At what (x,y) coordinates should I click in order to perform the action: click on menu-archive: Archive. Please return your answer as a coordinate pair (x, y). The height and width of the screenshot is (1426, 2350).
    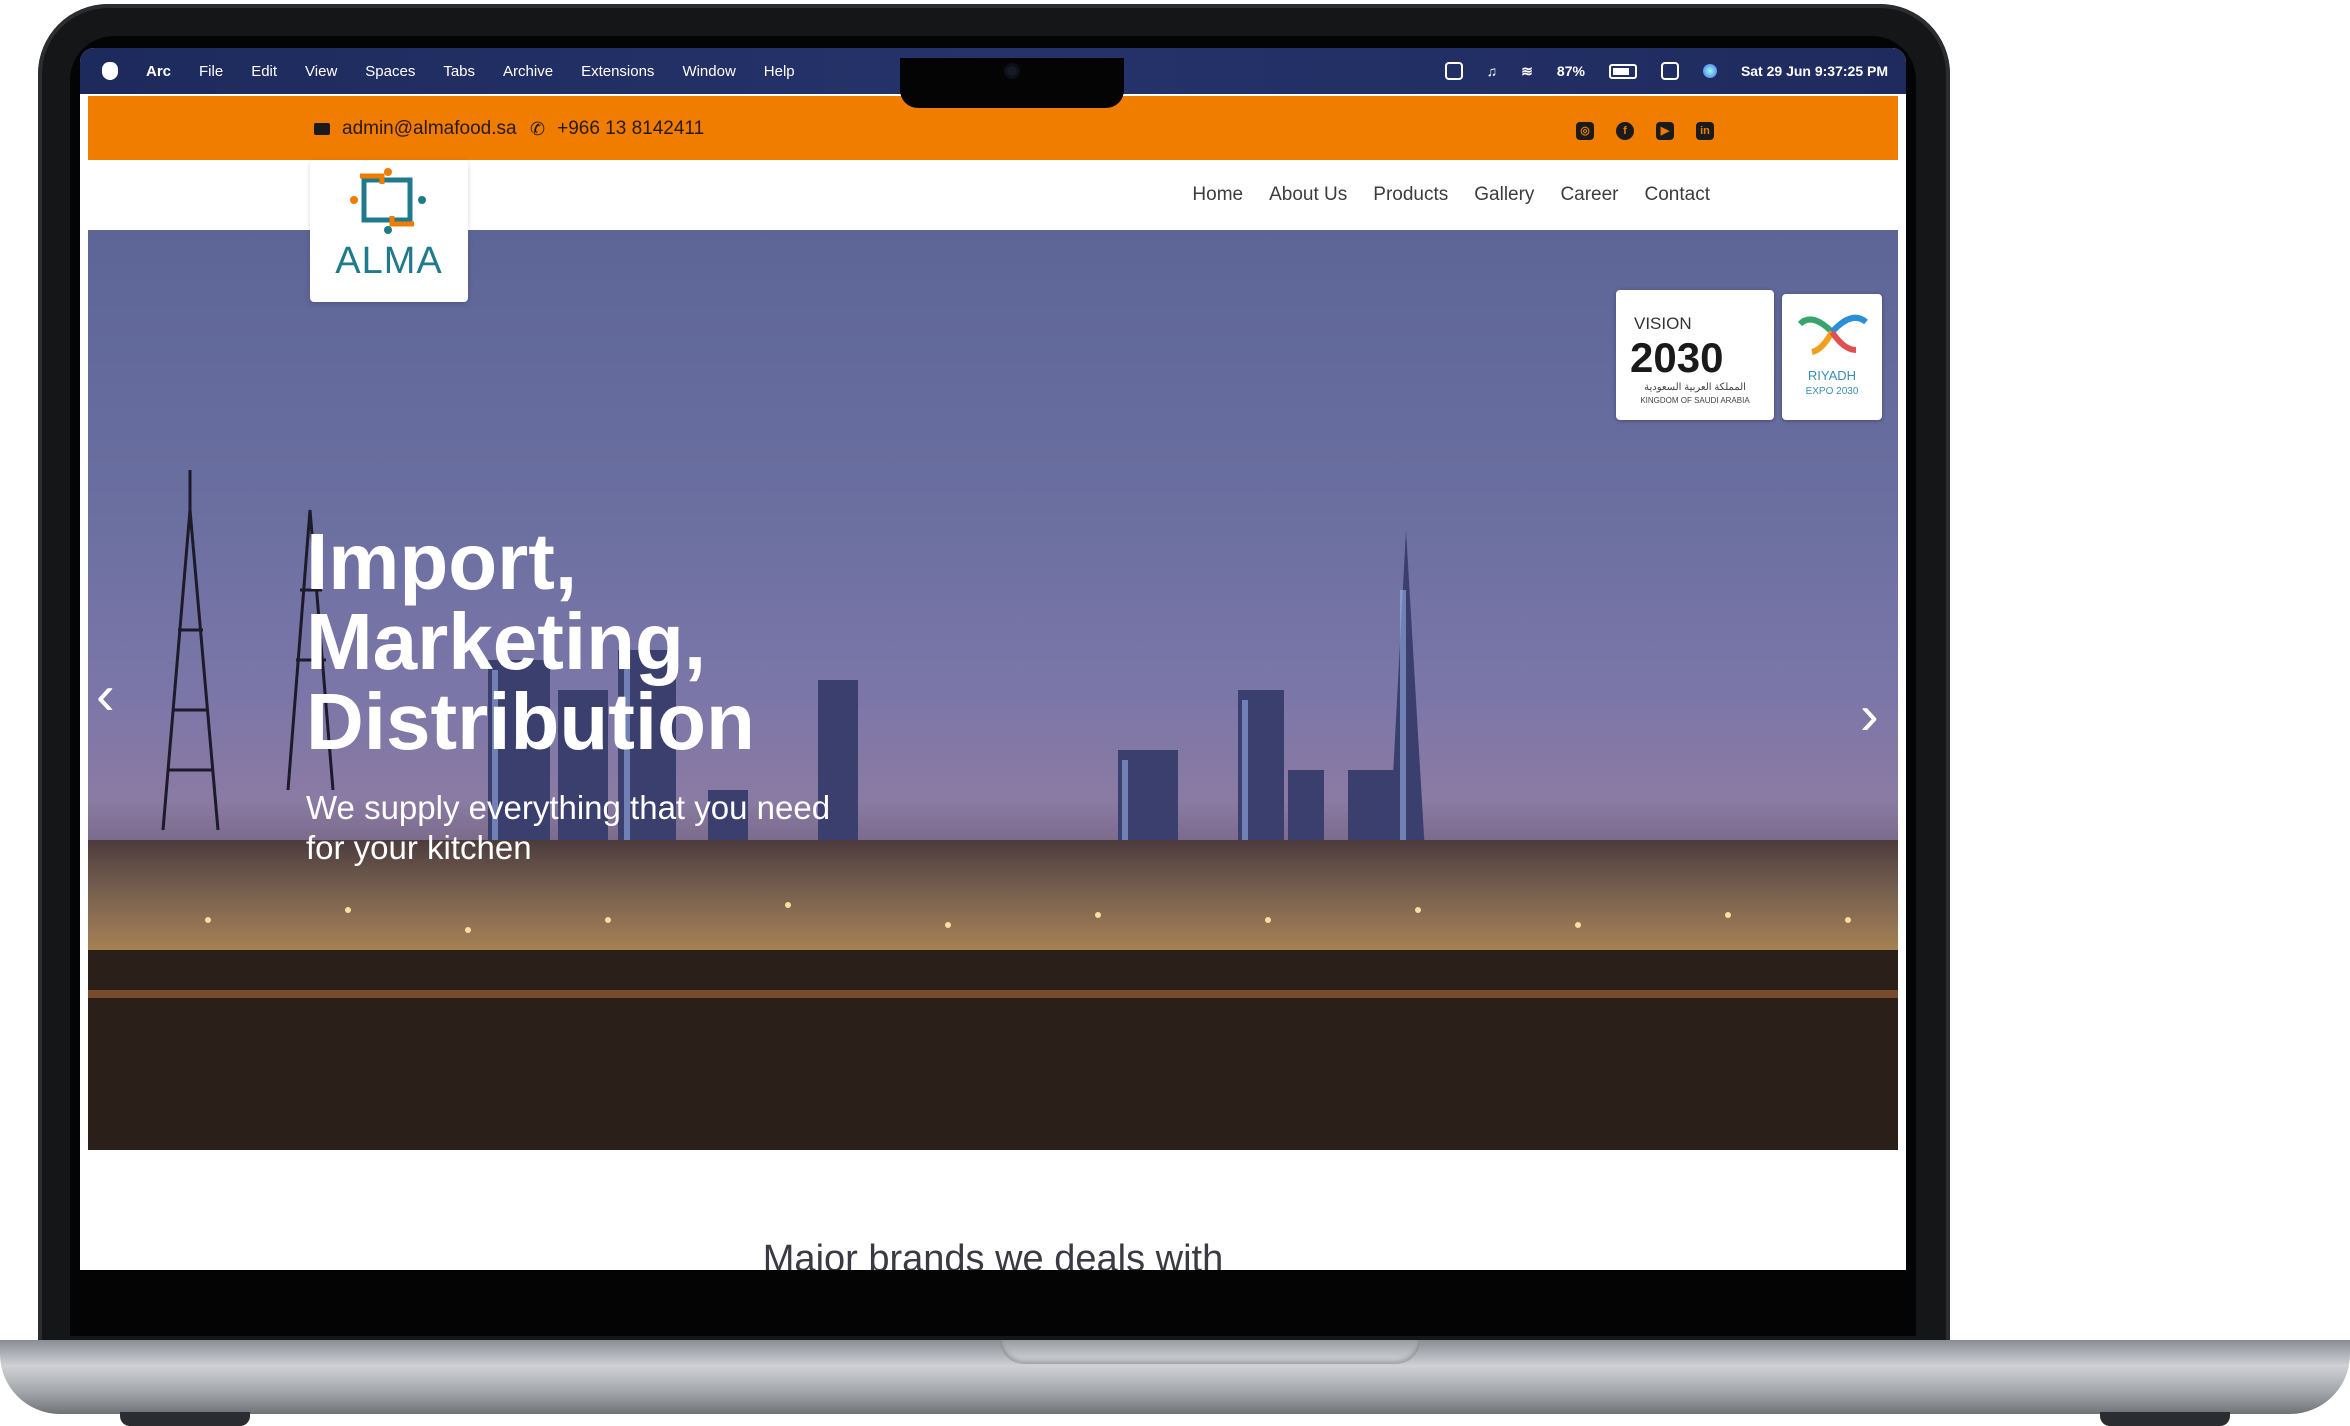
    Looking at the image, I should click on (528, 71).